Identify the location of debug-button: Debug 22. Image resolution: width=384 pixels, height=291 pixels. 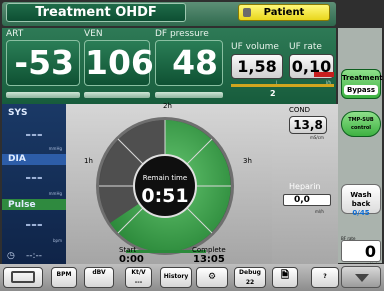
(250, 277).